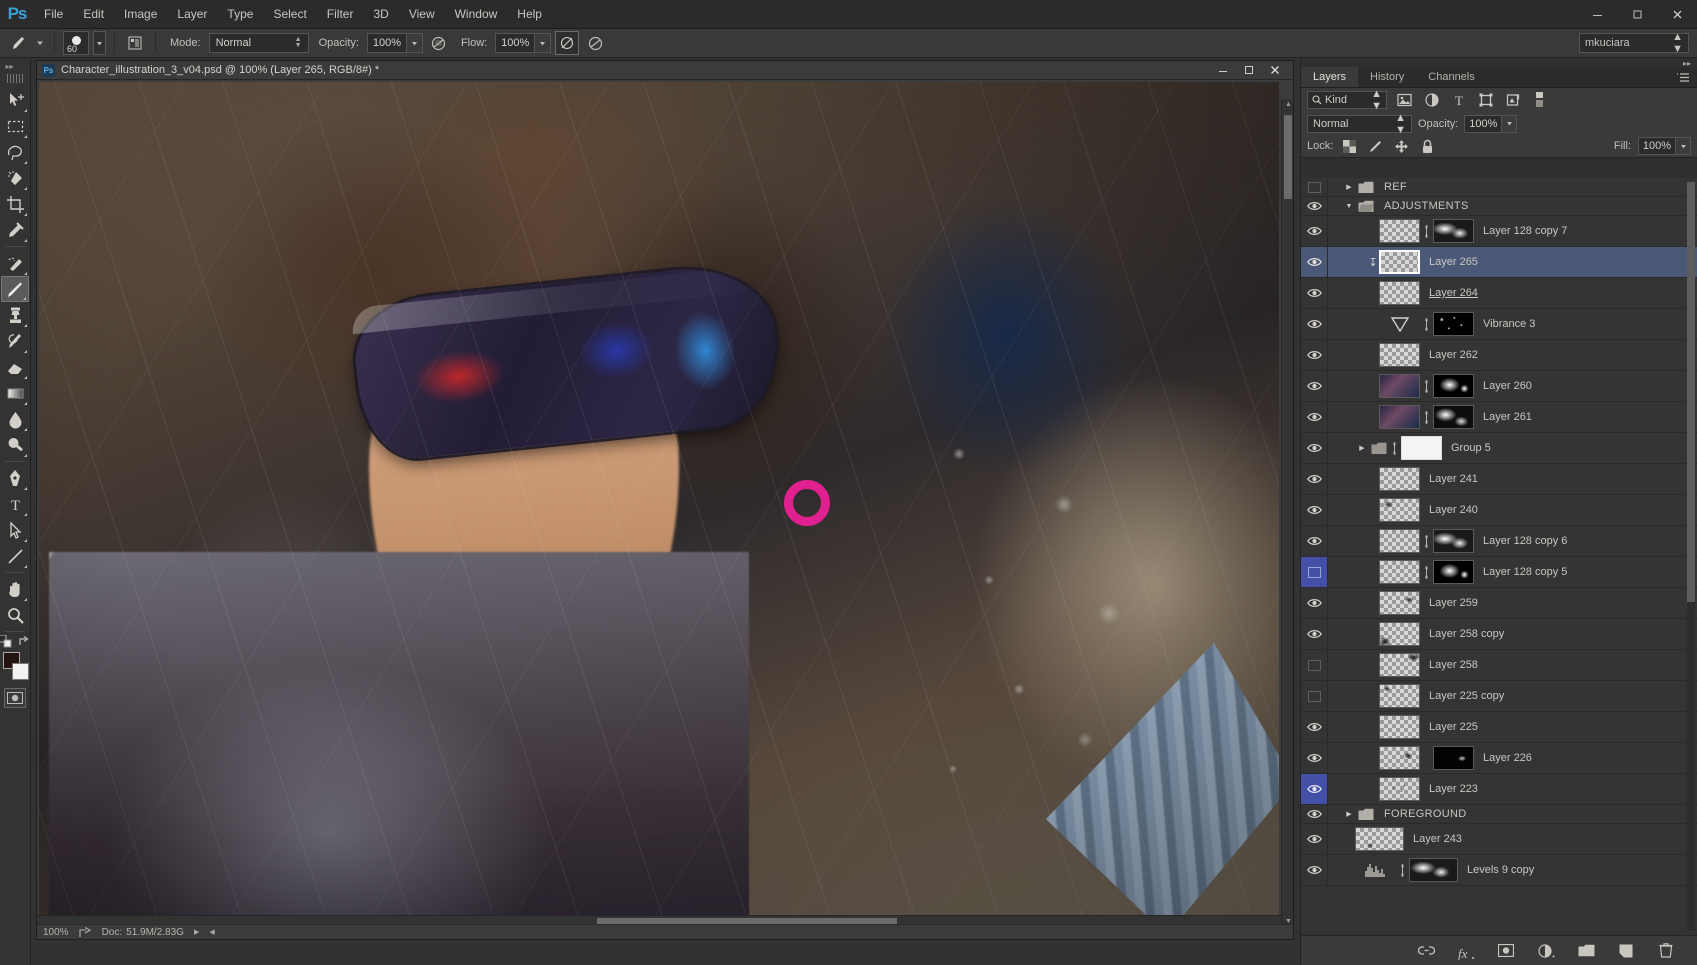 This screenshot has height=965, width=1697. What do you see at coordinates (1520, 572) in the screenshot?
I see `layer-name: Layer 128 copy 5` at bounding box center [1520, 572].